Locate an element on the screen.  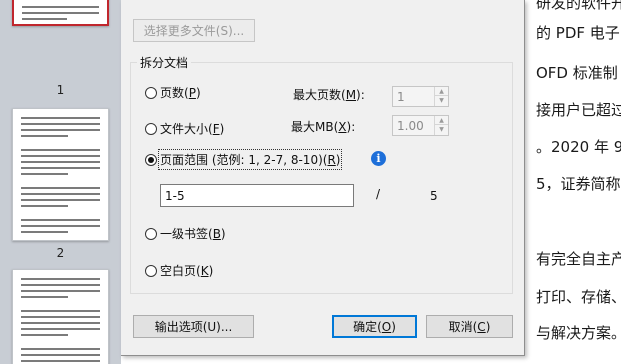
doc-line: 打印、存储、 is located at coordinates (578, 297).